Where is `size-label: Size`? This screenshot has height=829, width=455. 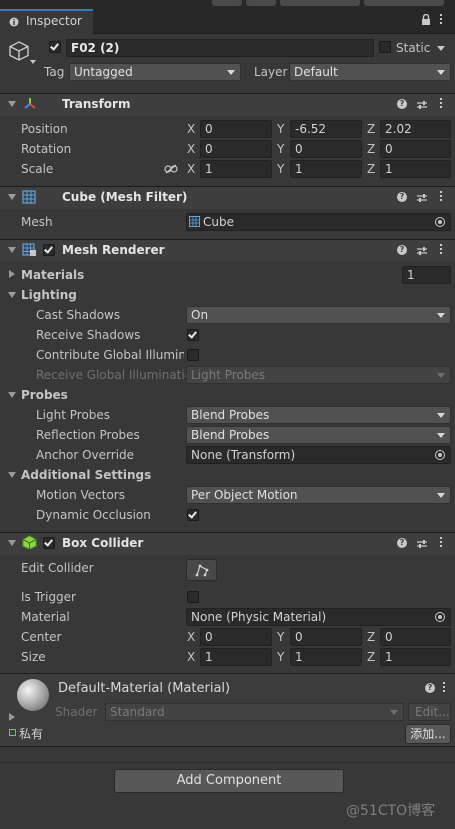 size-label: Size is located at coordinates (33, 657).